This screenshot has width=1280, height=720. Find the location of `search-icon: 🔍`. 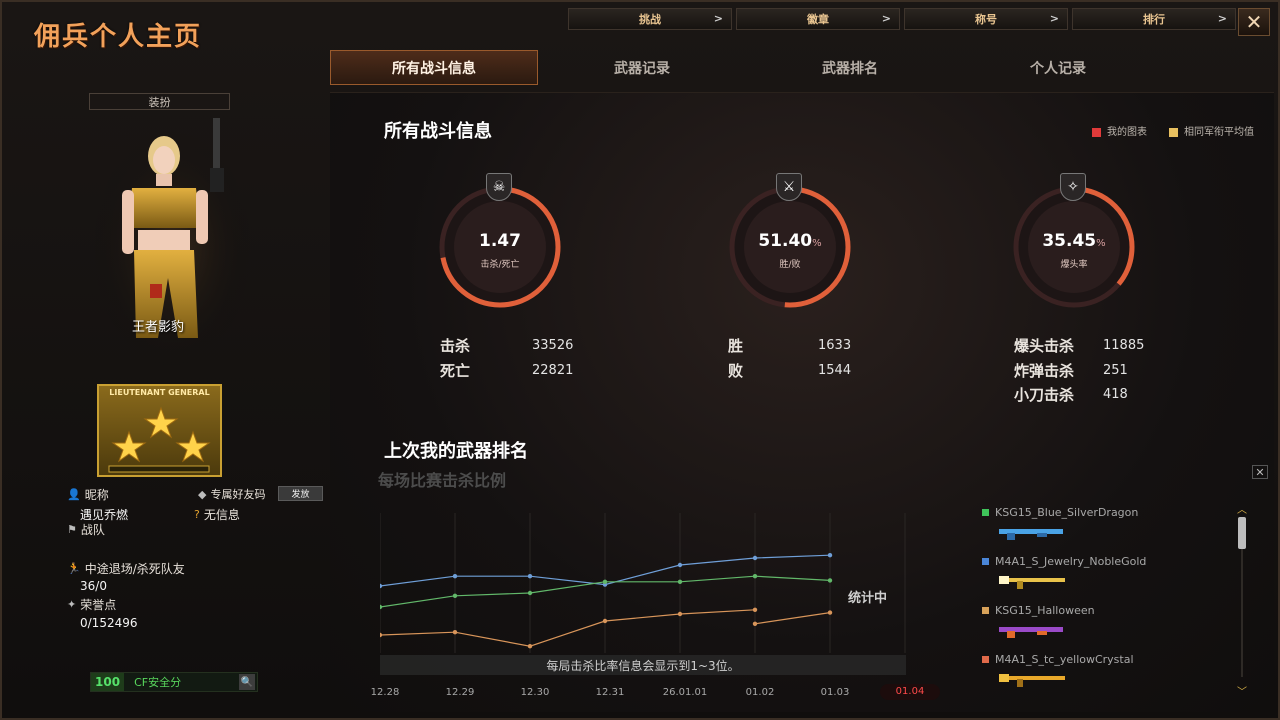

search-icon: 🔍 is located at coordinates (247, 682).